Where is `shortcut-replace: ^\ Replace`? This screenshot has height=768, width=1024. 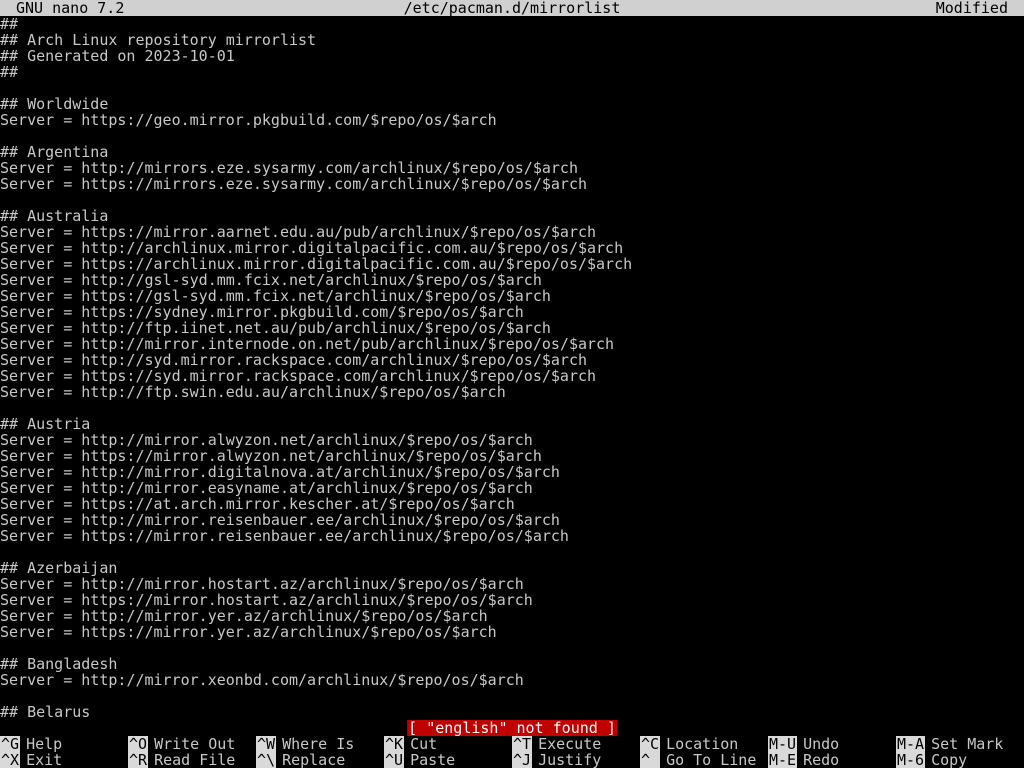 shortcut-replace: ^\ Replace is located at coordinates (320, 760).